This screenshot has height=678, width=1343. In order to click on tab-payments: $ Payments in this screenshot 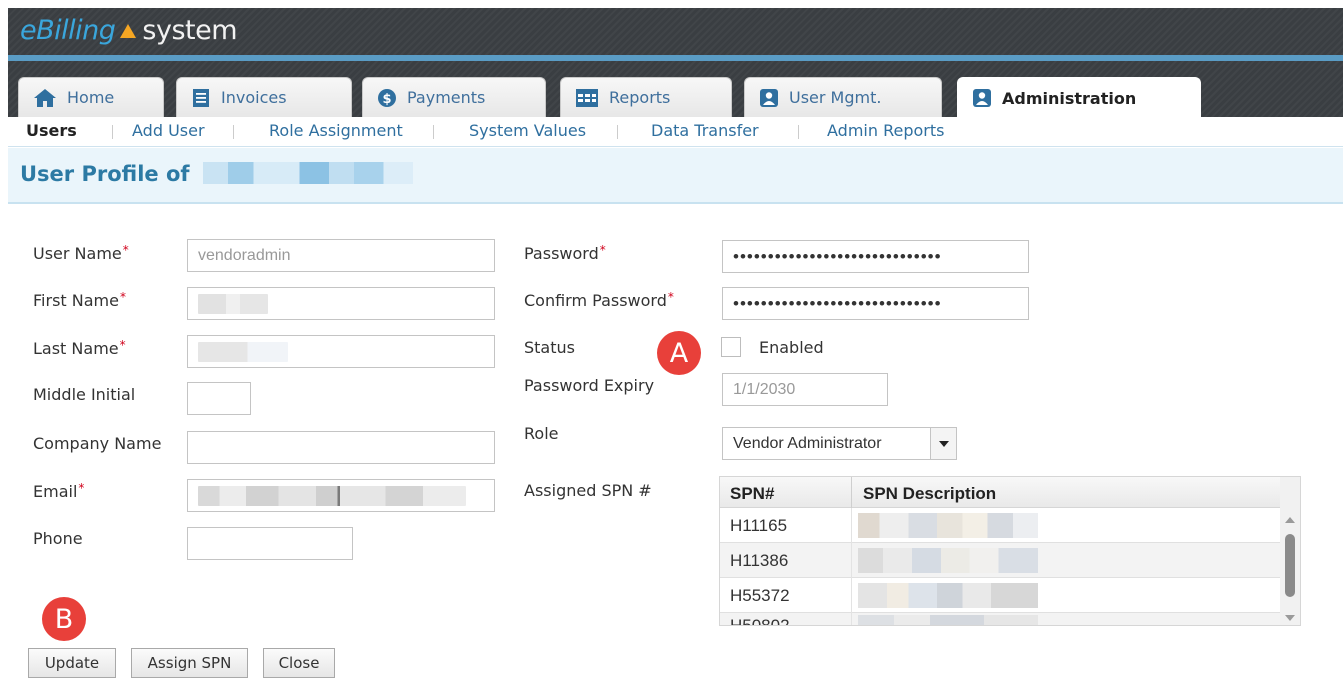, I will do `click(454, 97)`.